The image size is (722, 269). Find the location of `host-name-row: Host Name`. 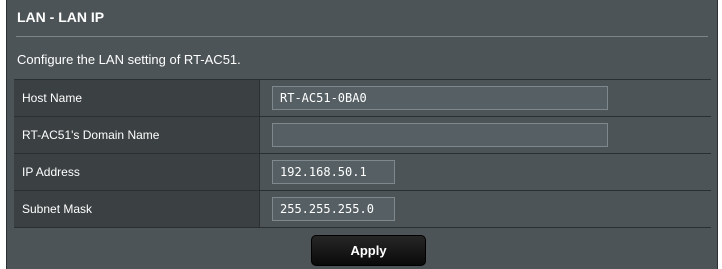

host-name-row: Host Name is located at coordinates (362, 98).